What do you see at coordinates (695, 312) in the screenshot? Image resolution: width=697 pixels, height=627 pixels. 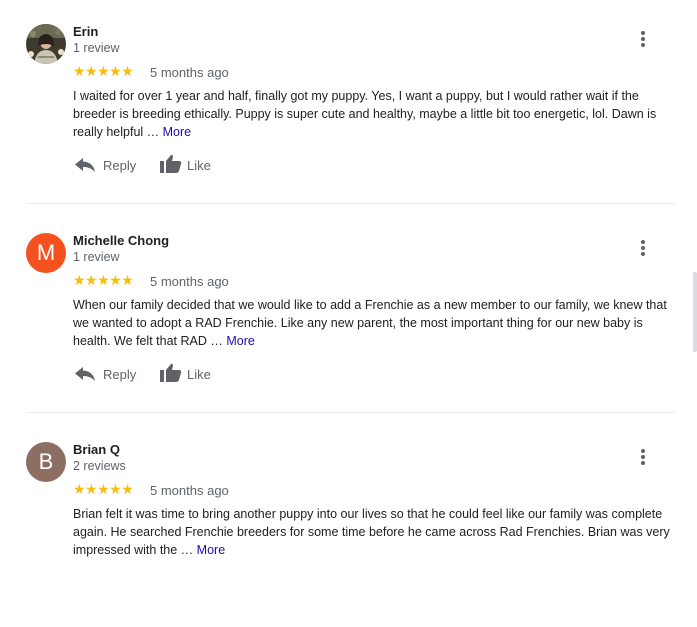 I see `scrollbar` at bounding box center [695, 312].